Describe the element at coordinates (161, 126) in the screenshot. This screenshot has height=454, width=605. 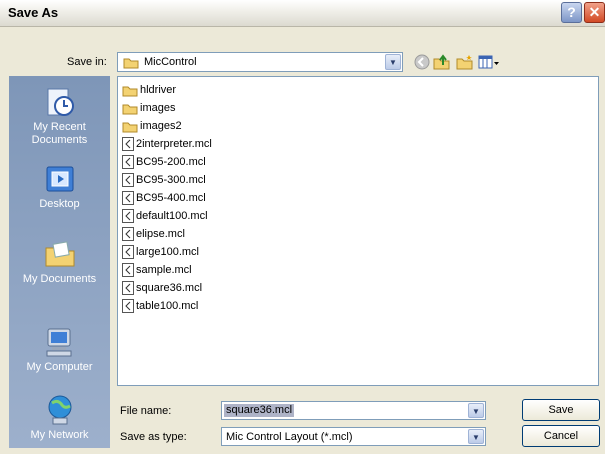
I see `file-name: images2` at that location.